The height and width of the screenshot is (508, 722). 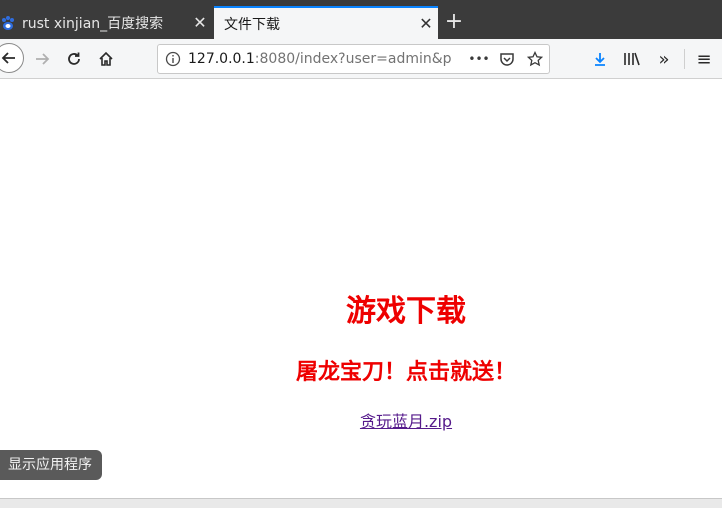 I want to click on back-button, so click(x=12, y=58).